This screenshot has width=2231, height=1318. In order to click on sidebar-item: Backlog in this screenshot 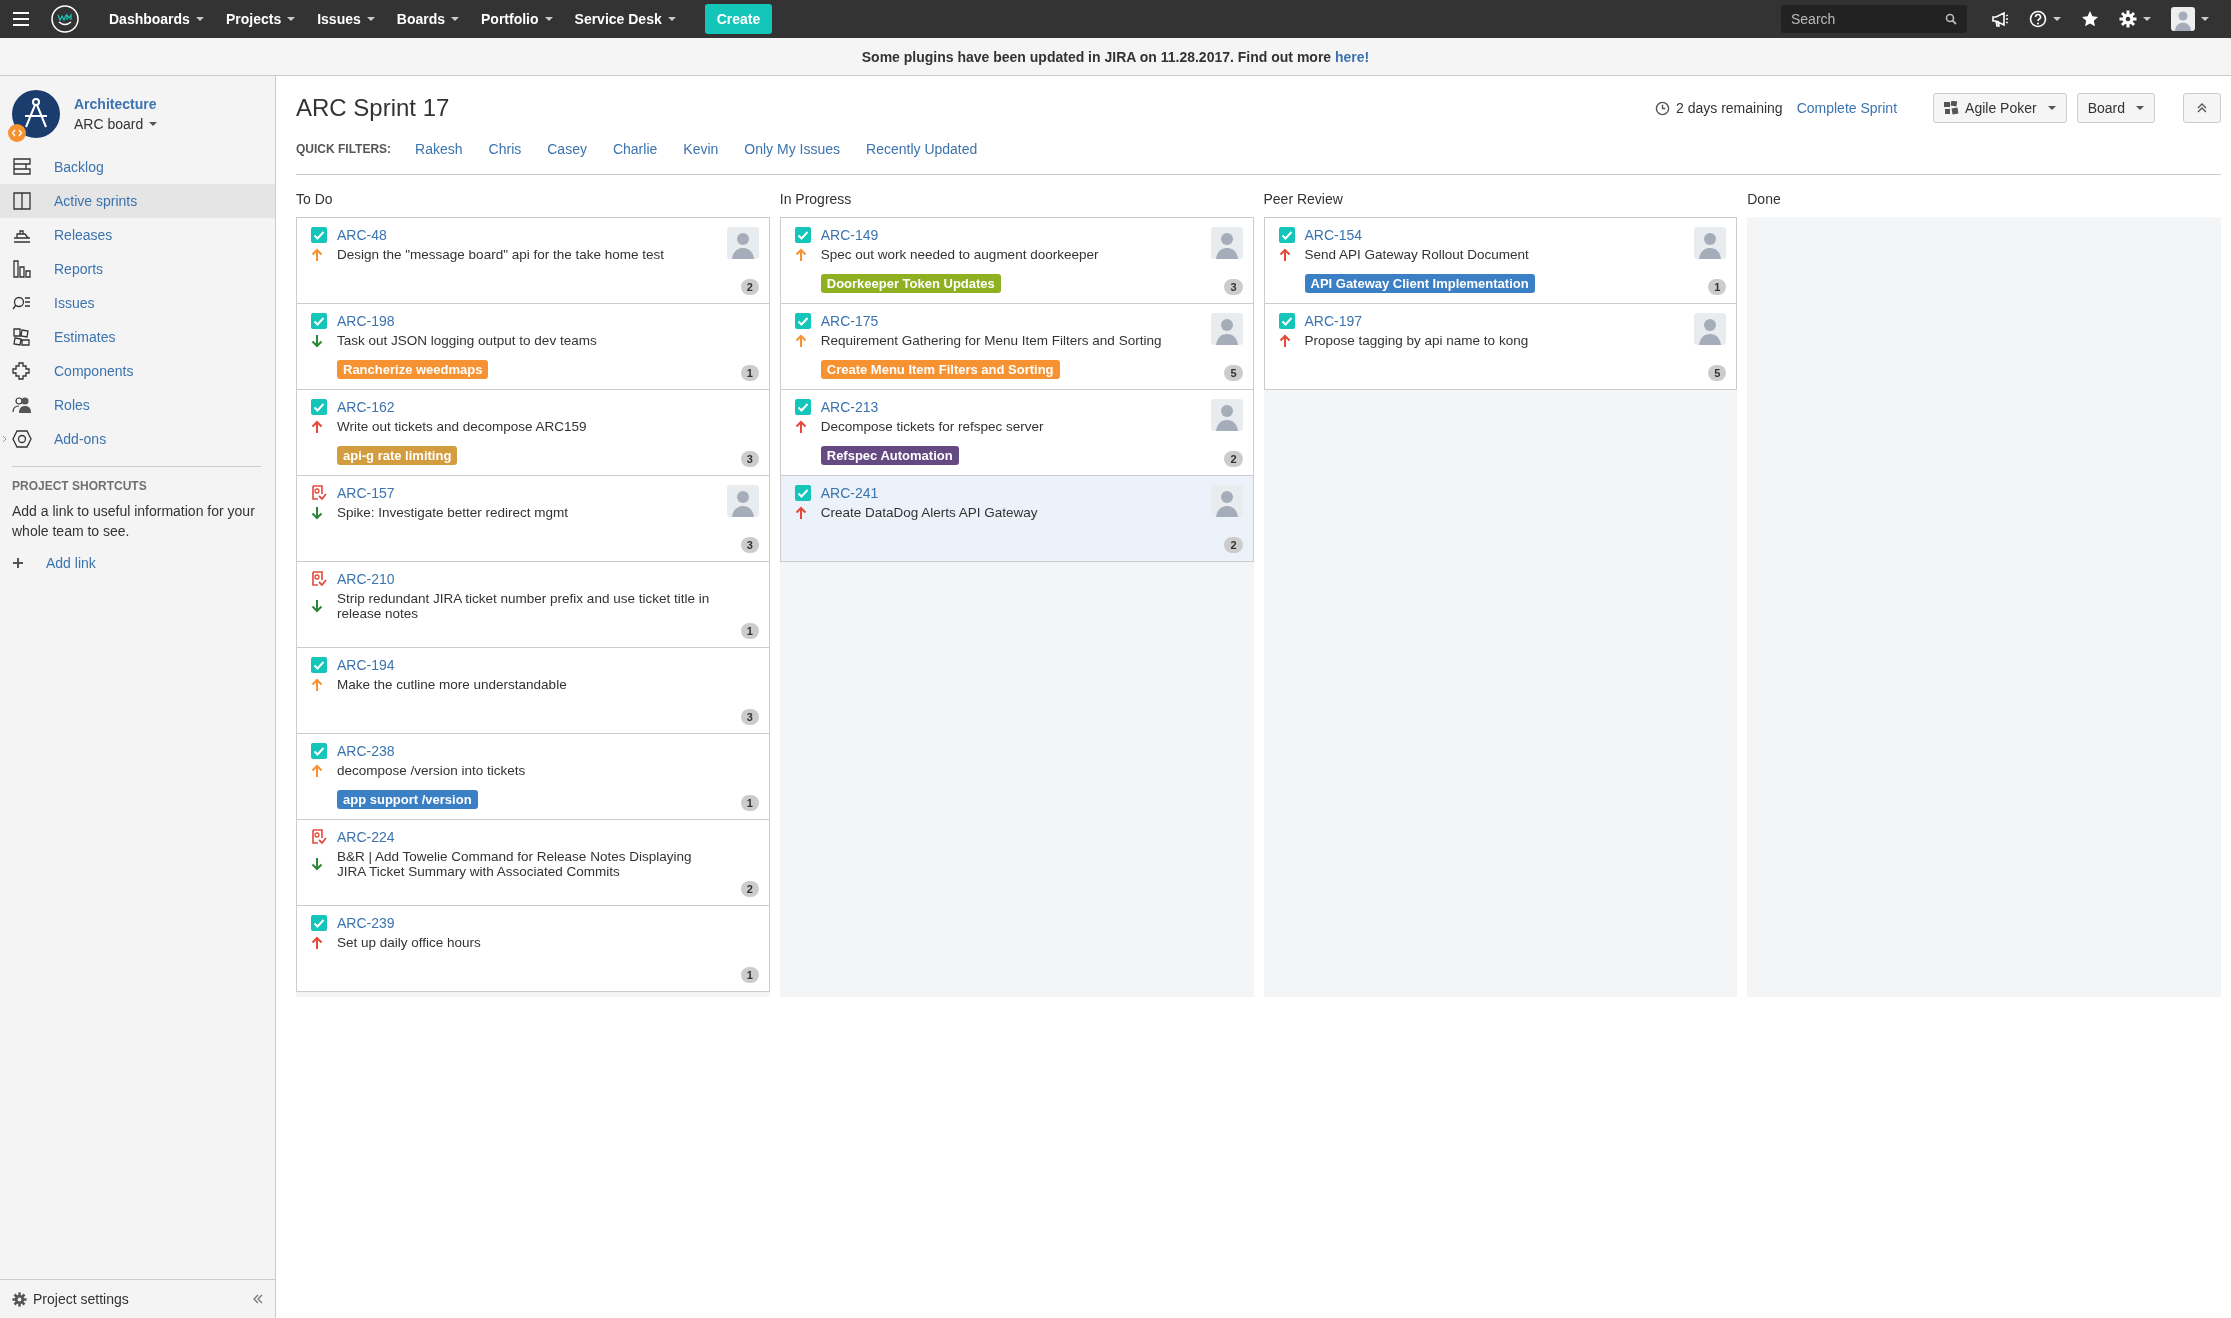, I will do `click(137, 167)`.